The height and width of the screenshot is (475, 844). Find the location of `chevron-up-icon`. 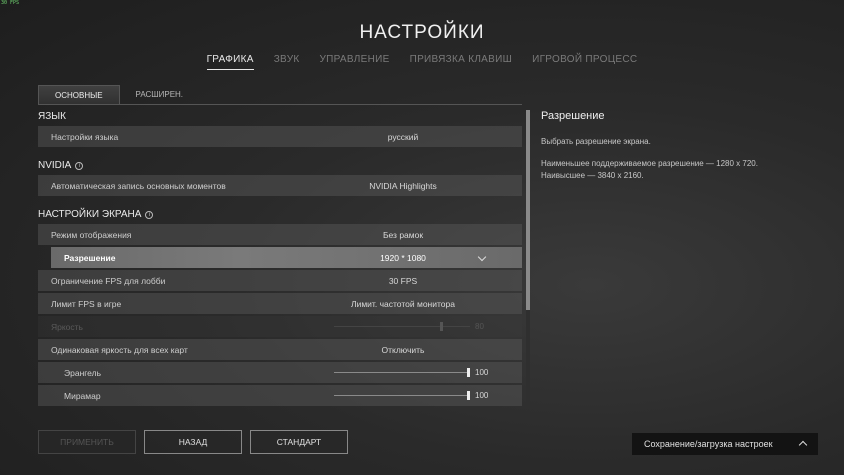

chevron-up-icon is located at coordinates (803, 445).